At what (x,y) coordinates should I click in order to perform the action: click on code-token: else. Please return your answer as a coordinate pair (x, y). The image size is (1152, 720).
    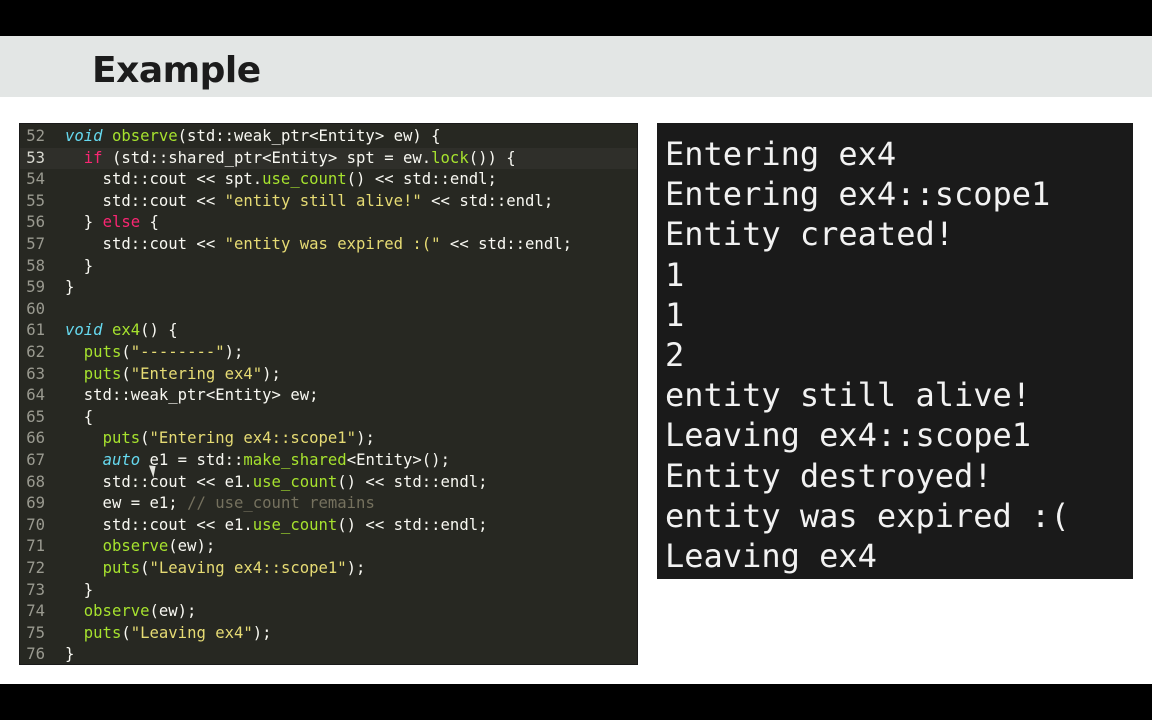
    Looking at the image, I should click on (121, 222).